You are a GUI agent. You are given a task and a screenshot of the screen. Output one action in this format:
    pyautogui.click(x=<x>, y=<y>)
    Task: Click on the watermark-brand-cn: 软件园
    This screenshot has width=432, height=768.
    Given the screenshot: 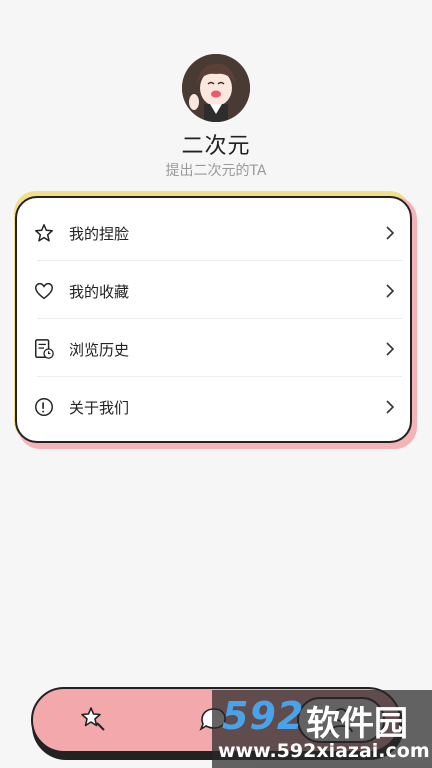 What is the action you would take?
    pyautogui.click(x=357, y=724)
    